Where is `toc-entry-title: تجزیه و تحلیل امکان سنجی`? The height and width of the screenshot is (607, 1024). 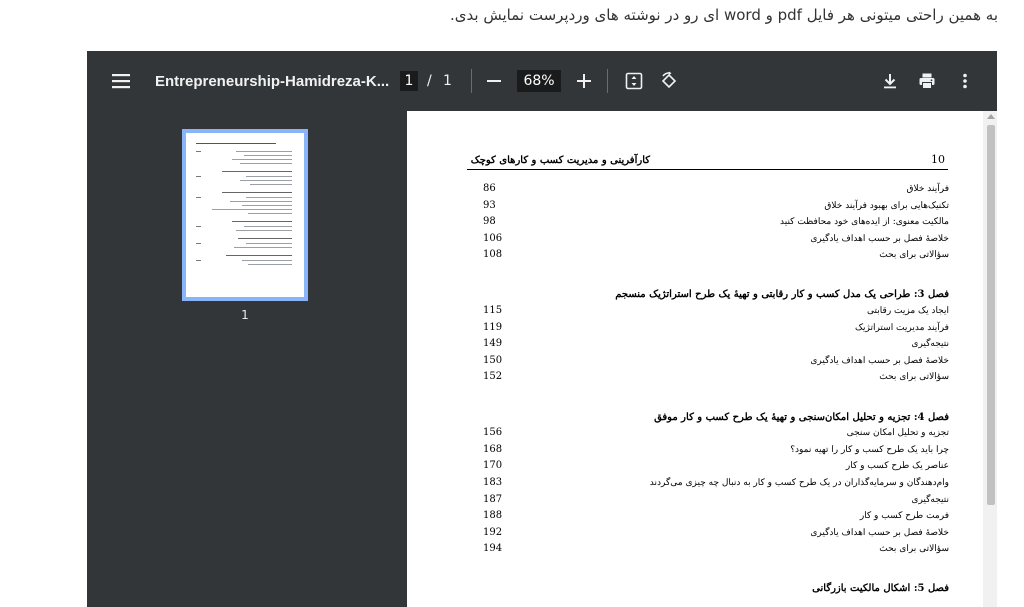
toc-entry-title: تجزیه و تحلیل امکان سنجی is located at coordinates (897, 433).